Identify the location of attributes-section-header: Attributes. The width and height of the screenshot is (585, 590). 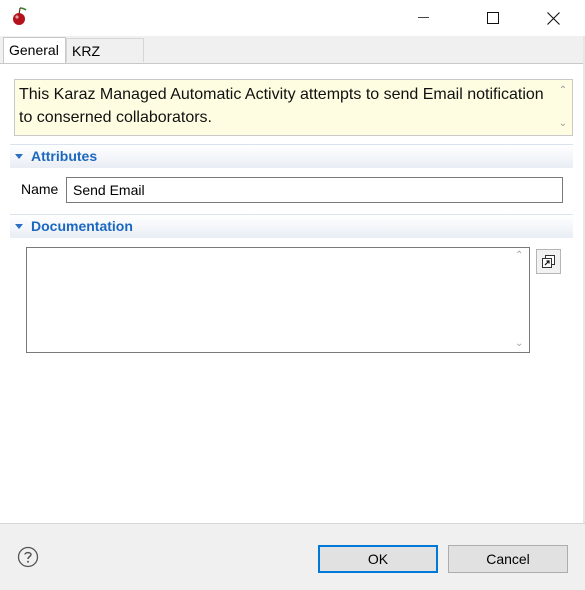
(291, 156).